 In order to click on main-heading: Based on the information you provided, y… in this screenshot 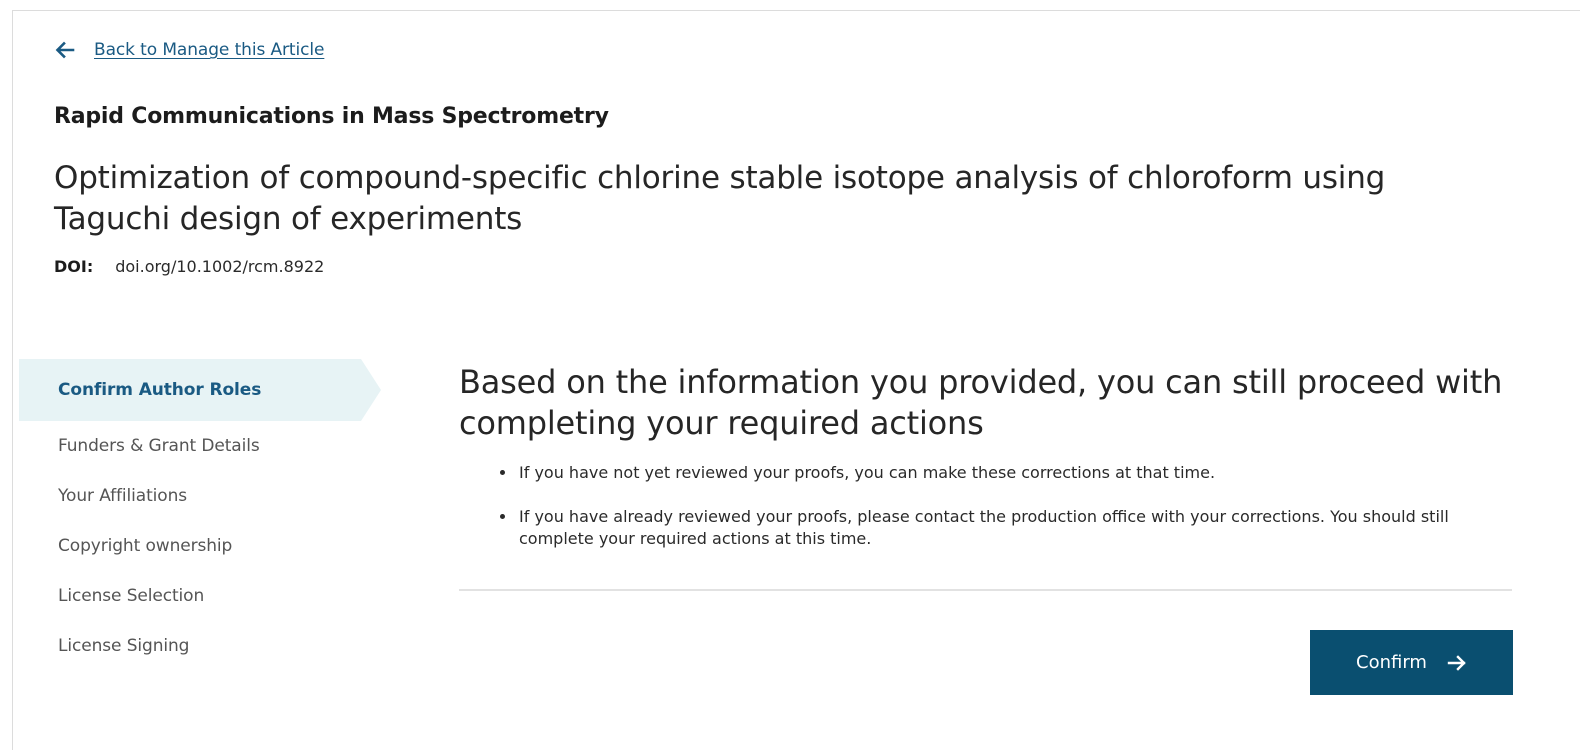, I will do `click(981, 402)`.